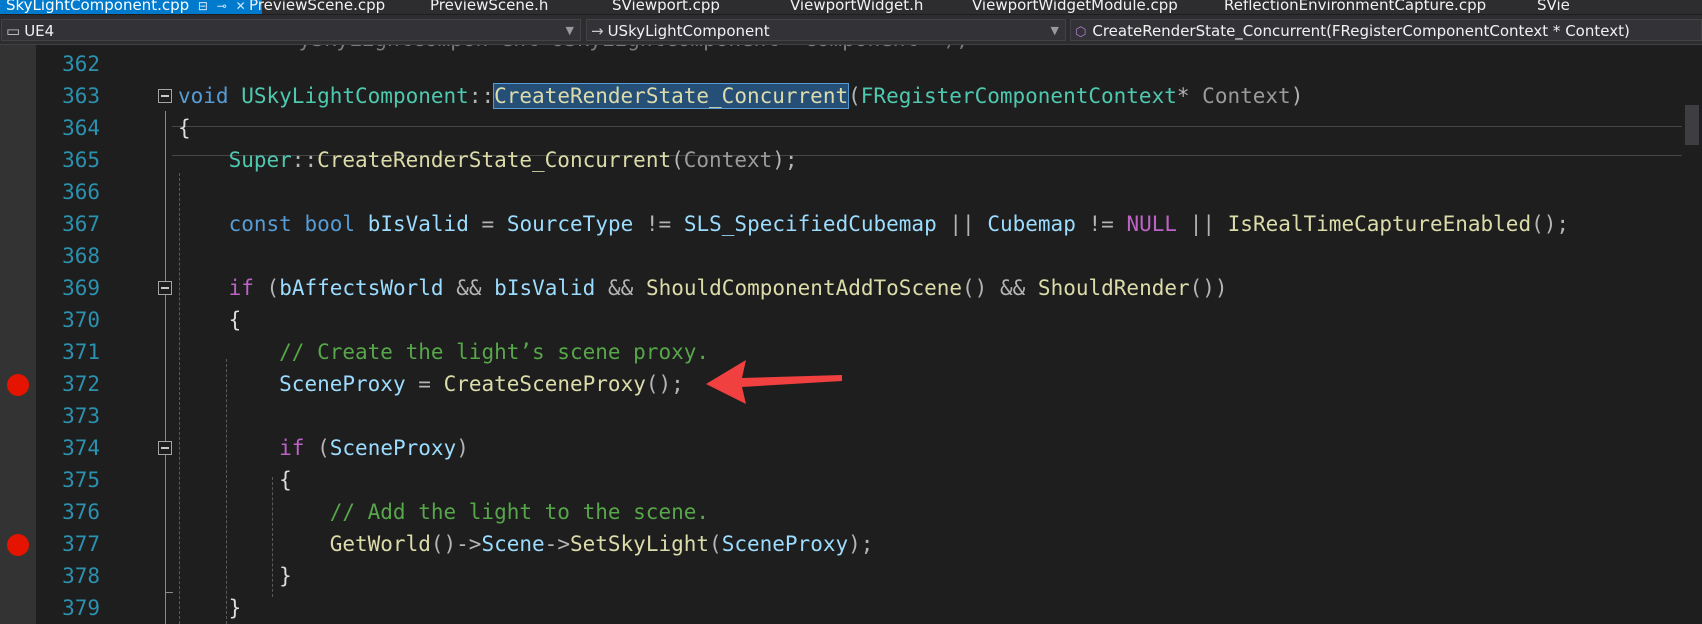 The image size is (1702, 624). I want to click on tab-label: ReflectionEnvironmentCapture.cpp, so click(1355, 7).